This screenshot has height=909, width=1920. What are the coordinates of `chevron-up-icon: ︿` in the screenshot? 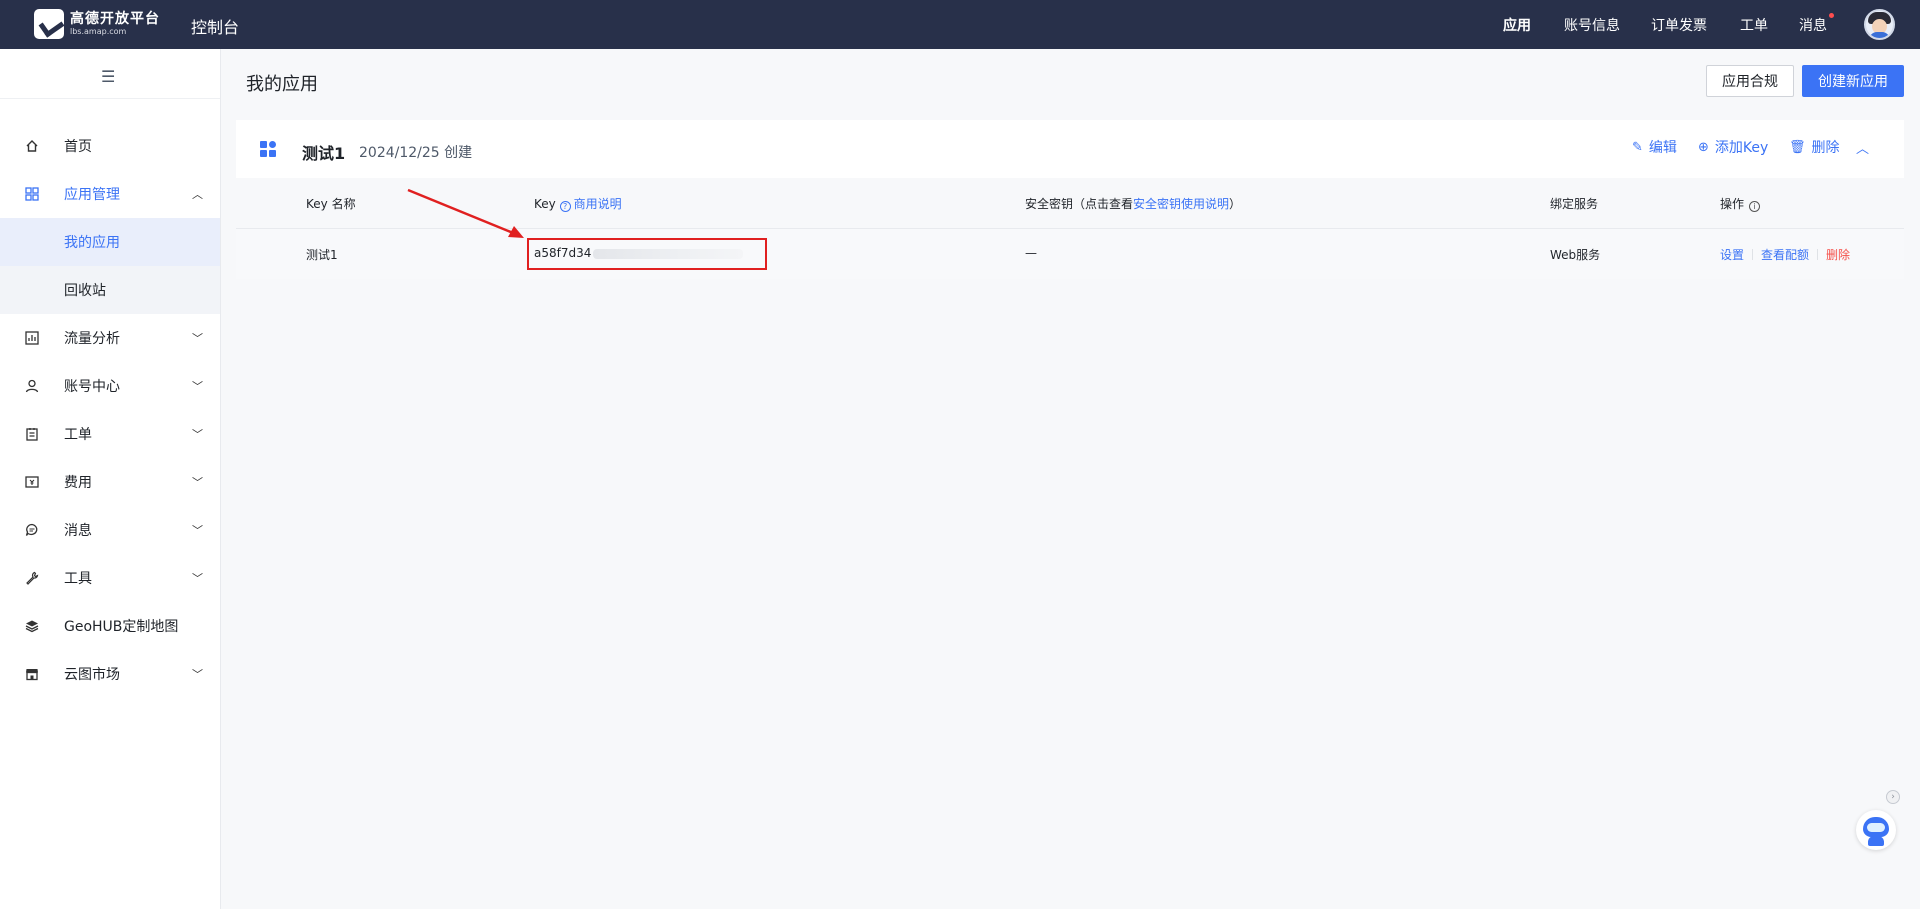 It's located at (197, 194).